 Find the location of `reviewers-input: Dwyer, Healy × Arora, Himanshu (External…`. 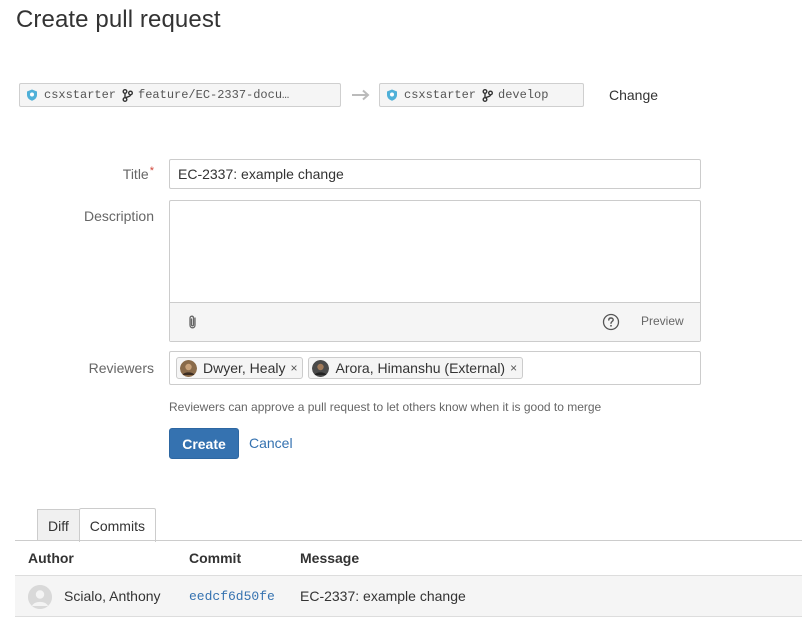

reviewers-input: Dwyer, Healy × Arora, Himanshu (External… is located at coordinates (435, 368).